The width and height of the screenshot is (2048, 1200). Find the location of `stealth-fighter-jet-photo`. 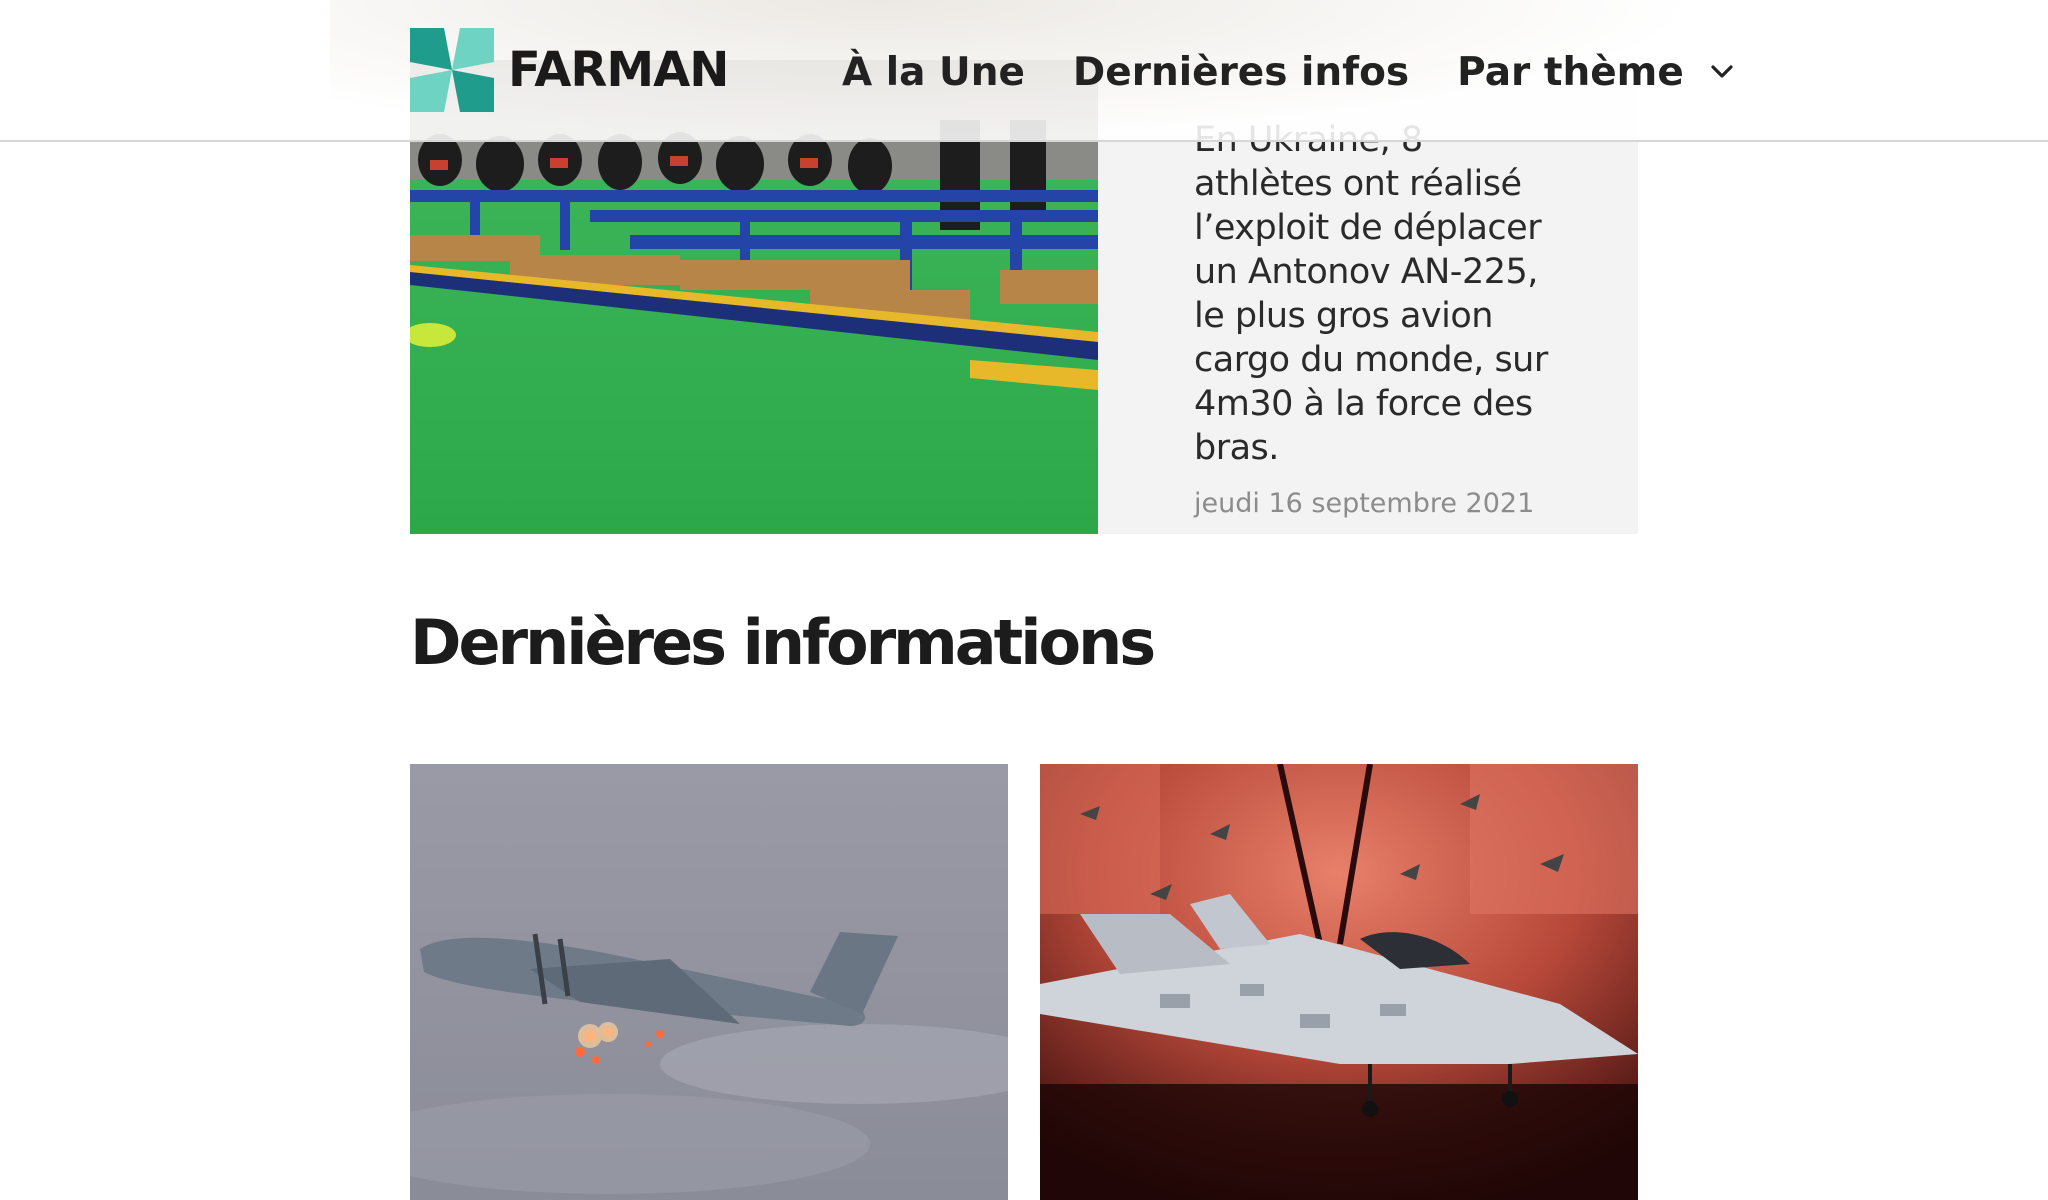

stealth-fighter-jet-photo is located at coordinates (1339, 982).